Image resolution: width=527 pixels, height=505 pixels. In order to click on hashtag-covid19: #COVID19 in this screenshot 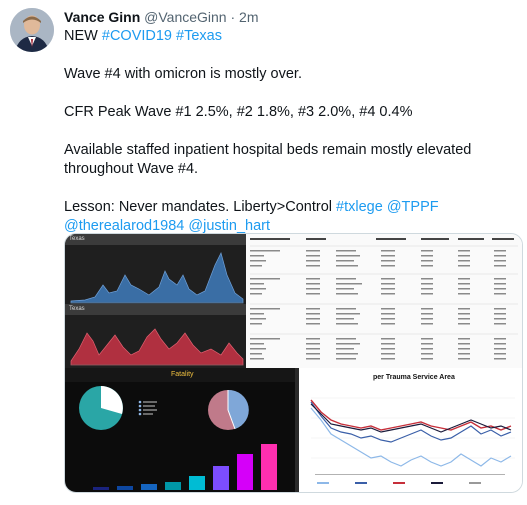, I will do `click(137, 36)`.